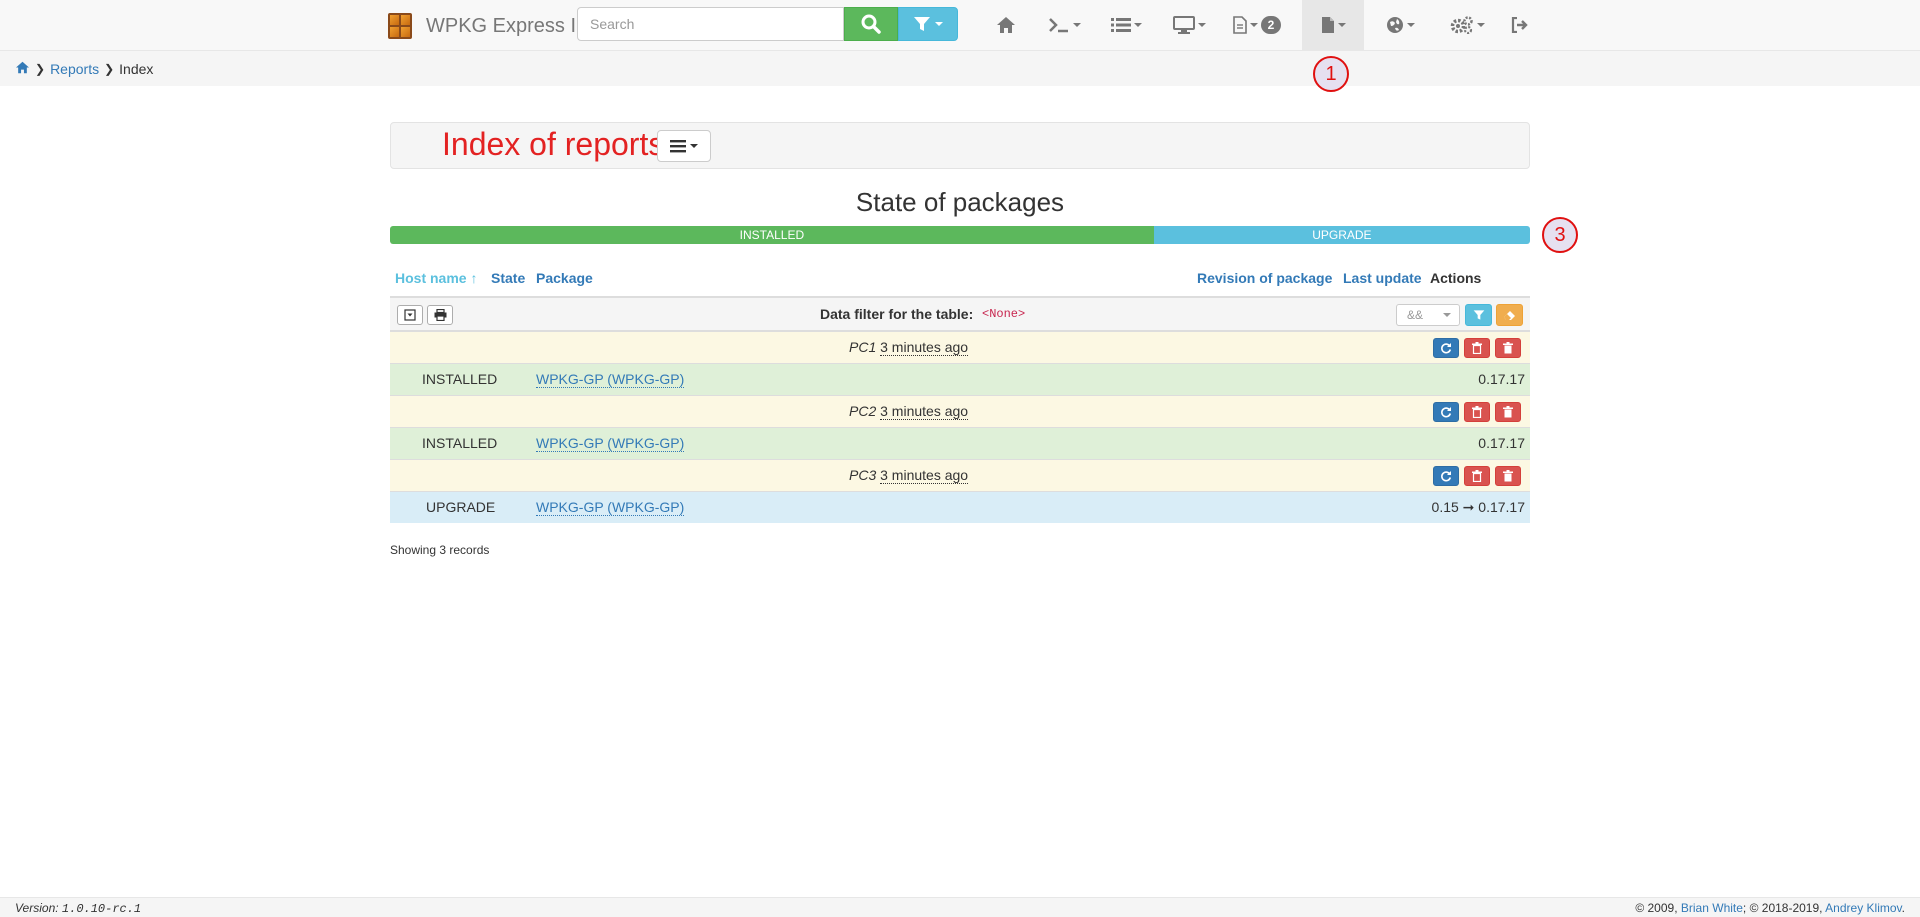 The width and height of the screenshot is (1920, 917). I want to click on state-progress-bar: INSTALLED UPGRADE, so click(960, 235).